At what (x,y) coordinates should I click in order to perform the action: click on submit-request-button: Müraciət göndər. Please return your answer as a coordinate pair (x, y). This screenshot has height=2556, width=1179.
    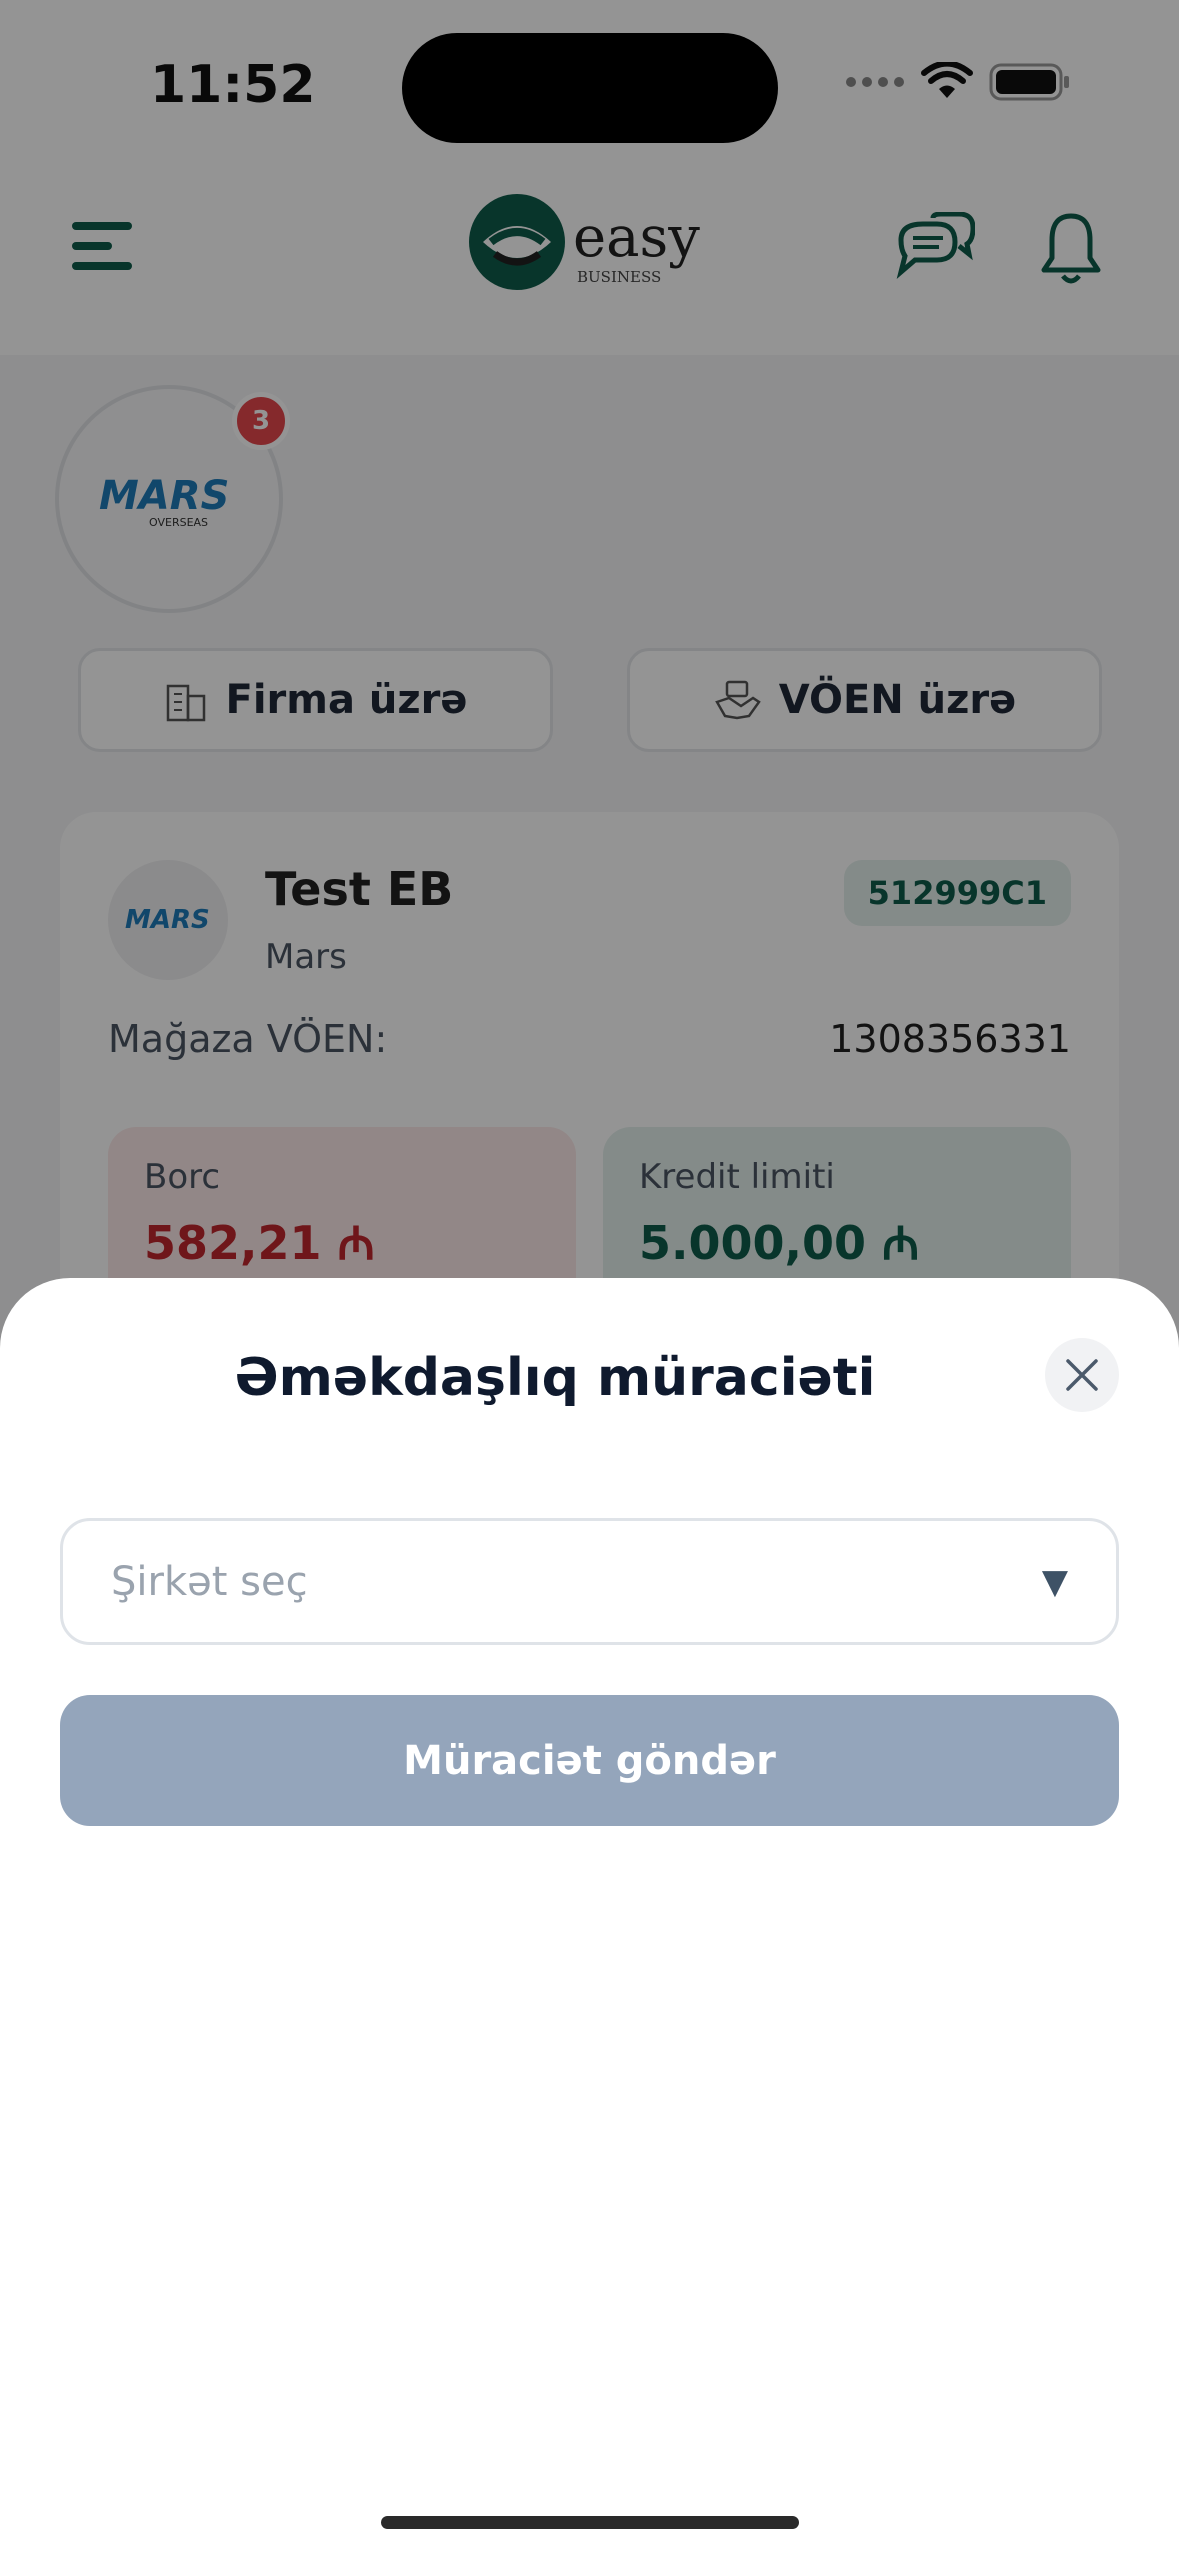
    Looking at the image, I should click on (589, 1760).